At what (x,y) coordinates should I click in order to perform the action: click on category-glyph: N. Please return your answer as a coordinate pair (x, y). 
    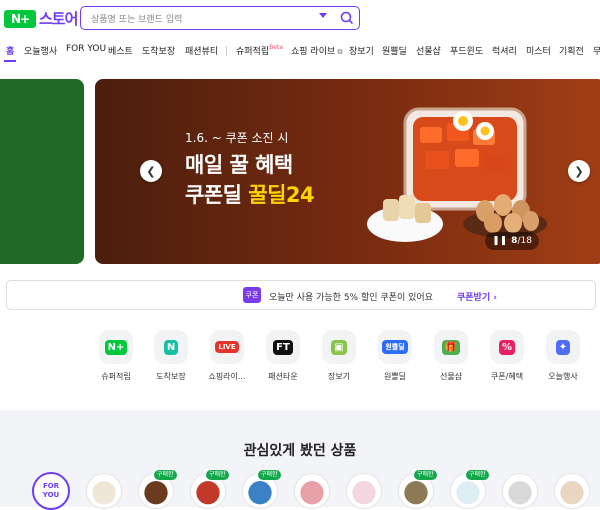
    Looking at the image, I should click on (171, 347).